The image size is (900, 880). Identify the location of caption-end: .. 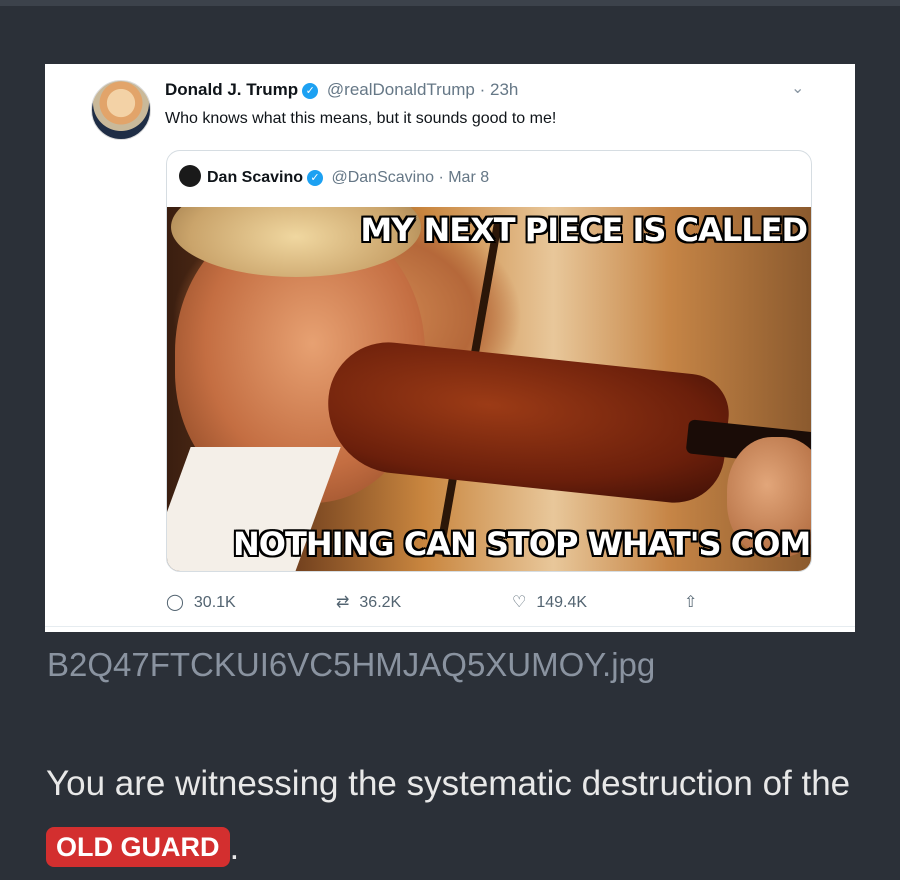
(234, 847).